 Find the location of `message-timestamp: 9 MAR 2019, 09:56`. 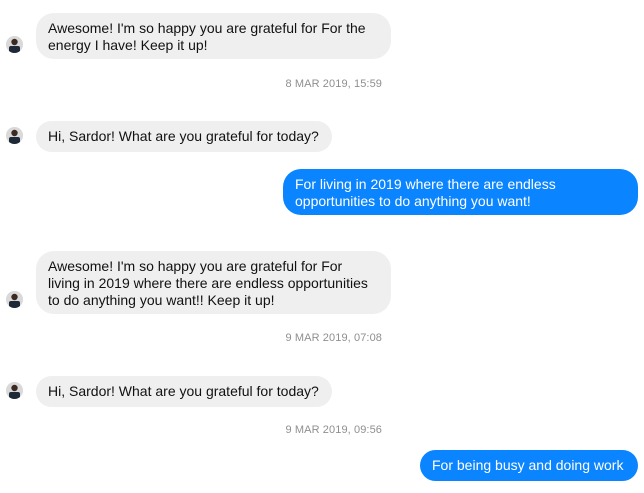

message-timestamp: 9 MAR 2019, 09:56 is located at coordinates (333, 430).